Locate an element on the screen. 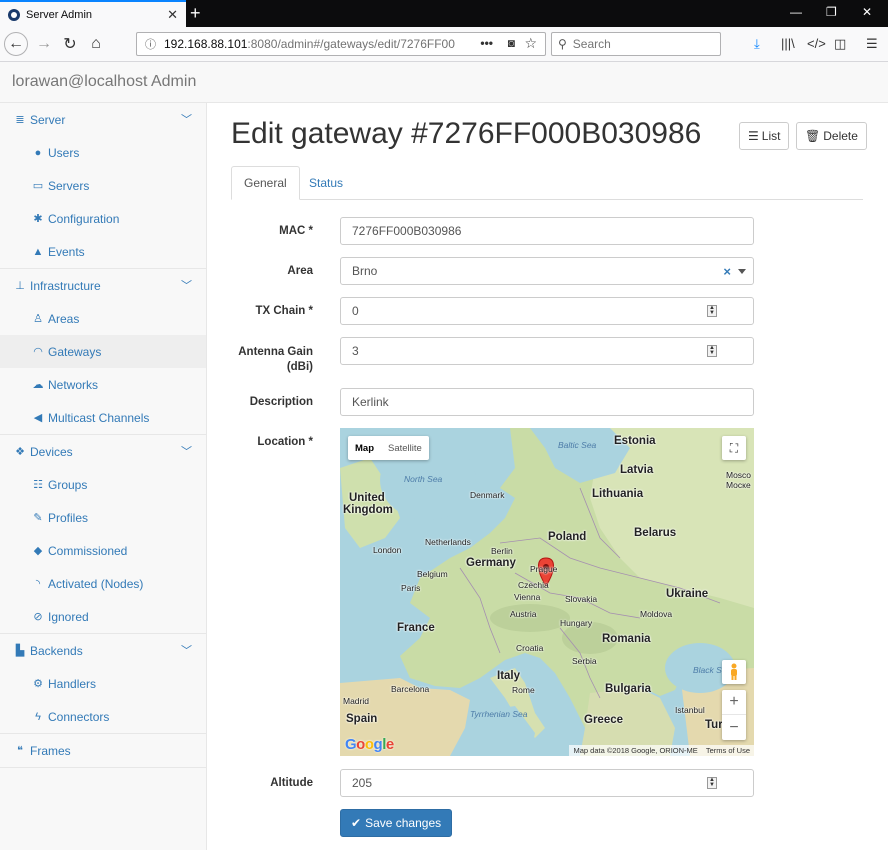  delete-button: 🗑 Delete is located at coordinates (831, 136).